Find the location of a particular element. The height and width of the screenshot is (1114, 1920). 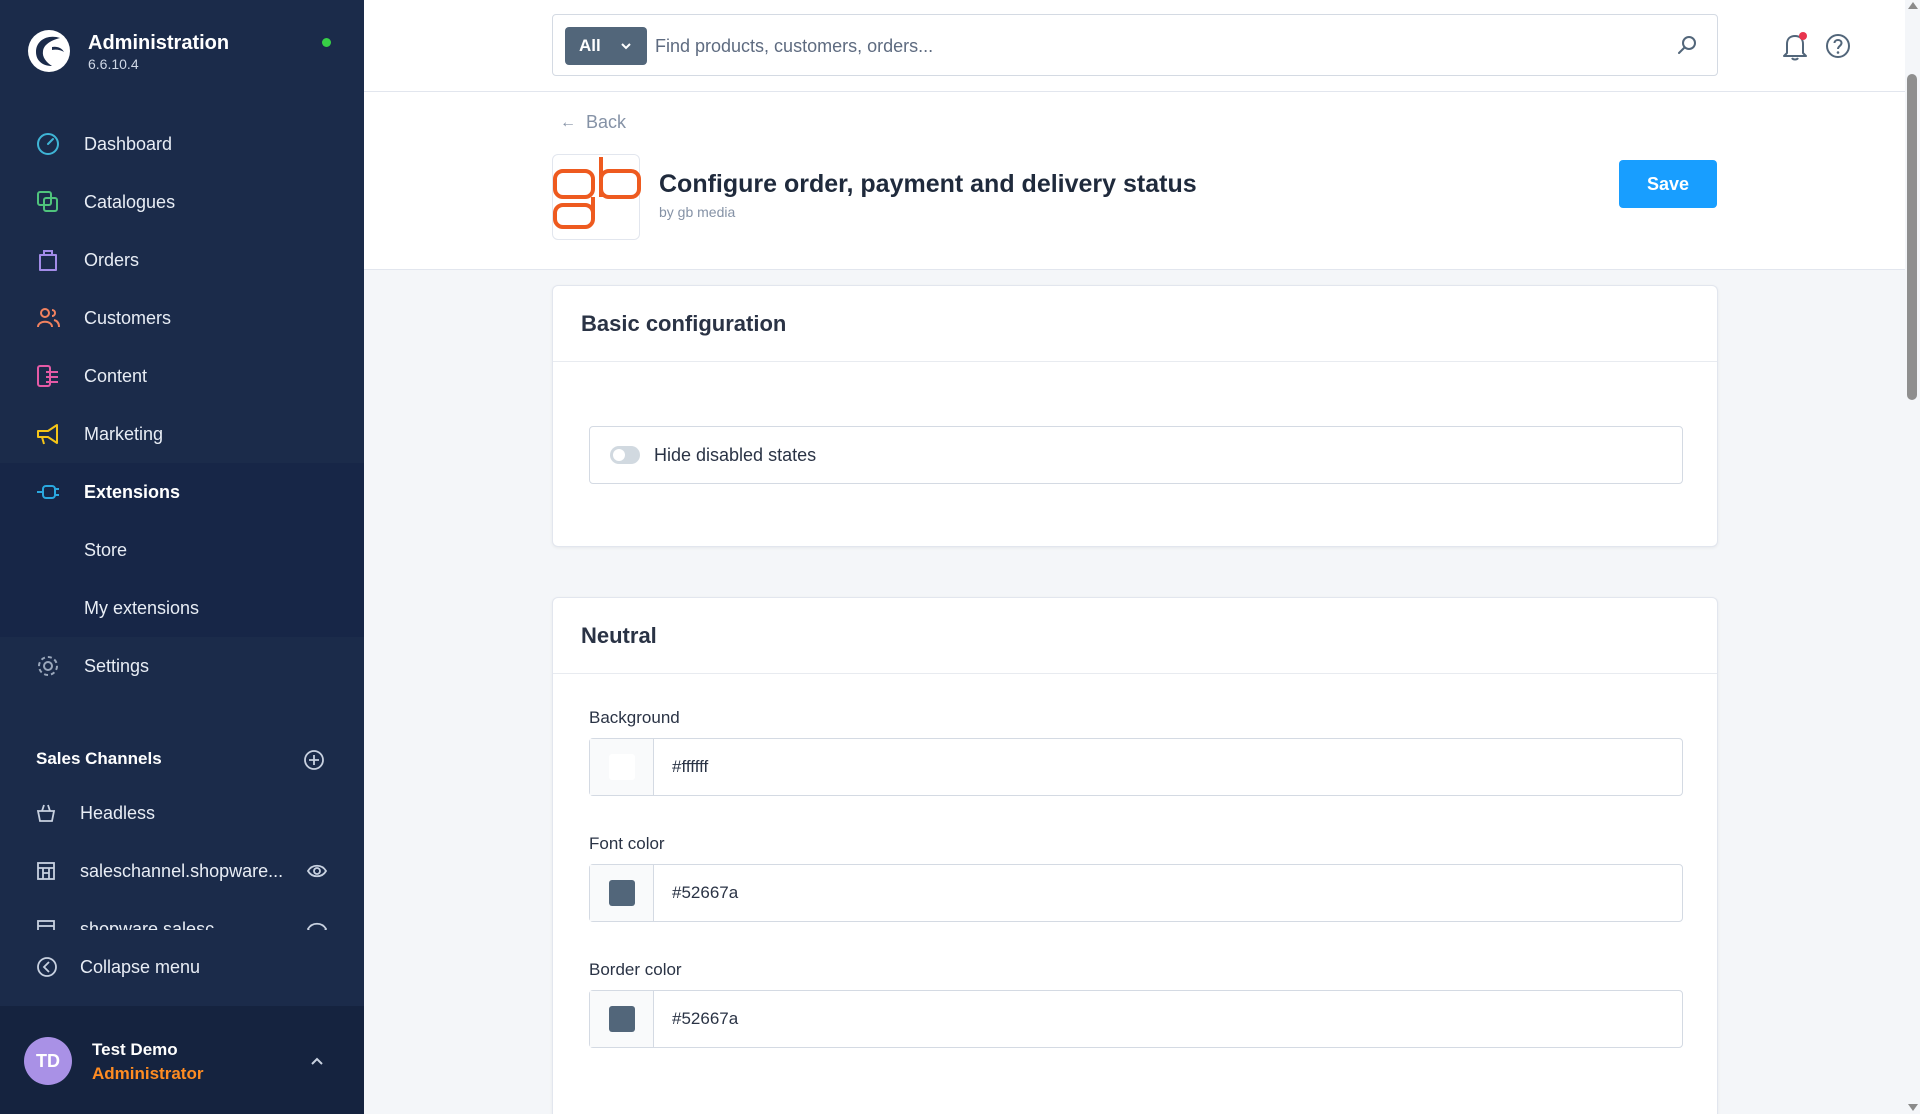

search-type-select: All is located at coordinates (606, 46).